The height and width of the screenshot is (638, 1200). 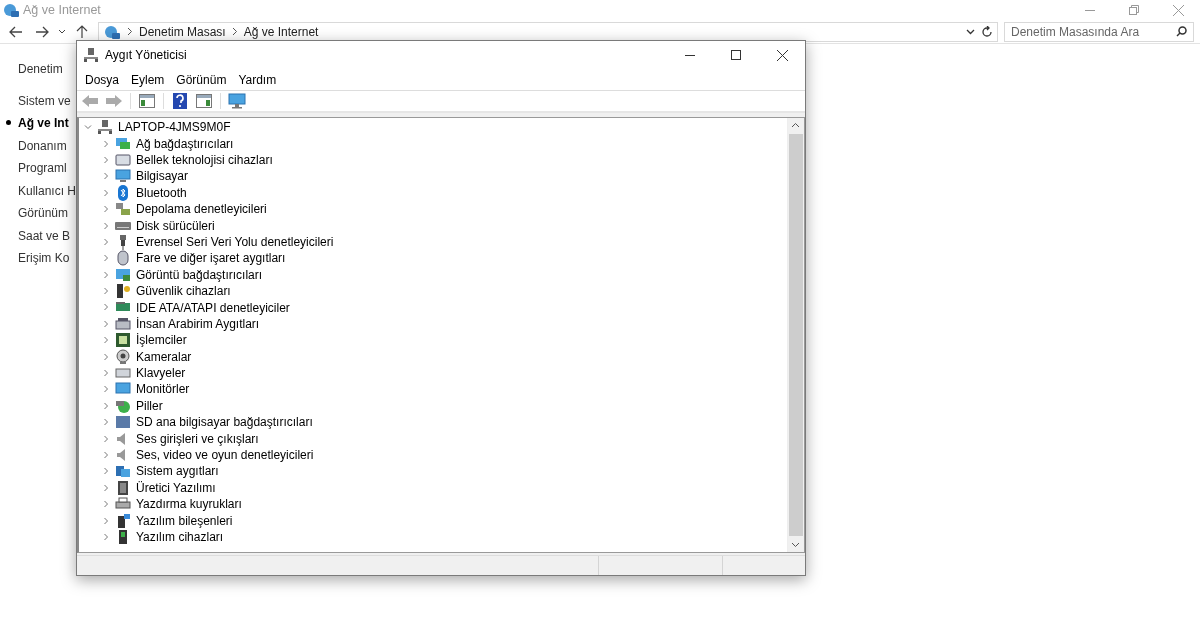 What do you see at coordinates (161, 192) in the screenshot?
I see `tree-item: Bluetooth` at bounding box center [161, 192].